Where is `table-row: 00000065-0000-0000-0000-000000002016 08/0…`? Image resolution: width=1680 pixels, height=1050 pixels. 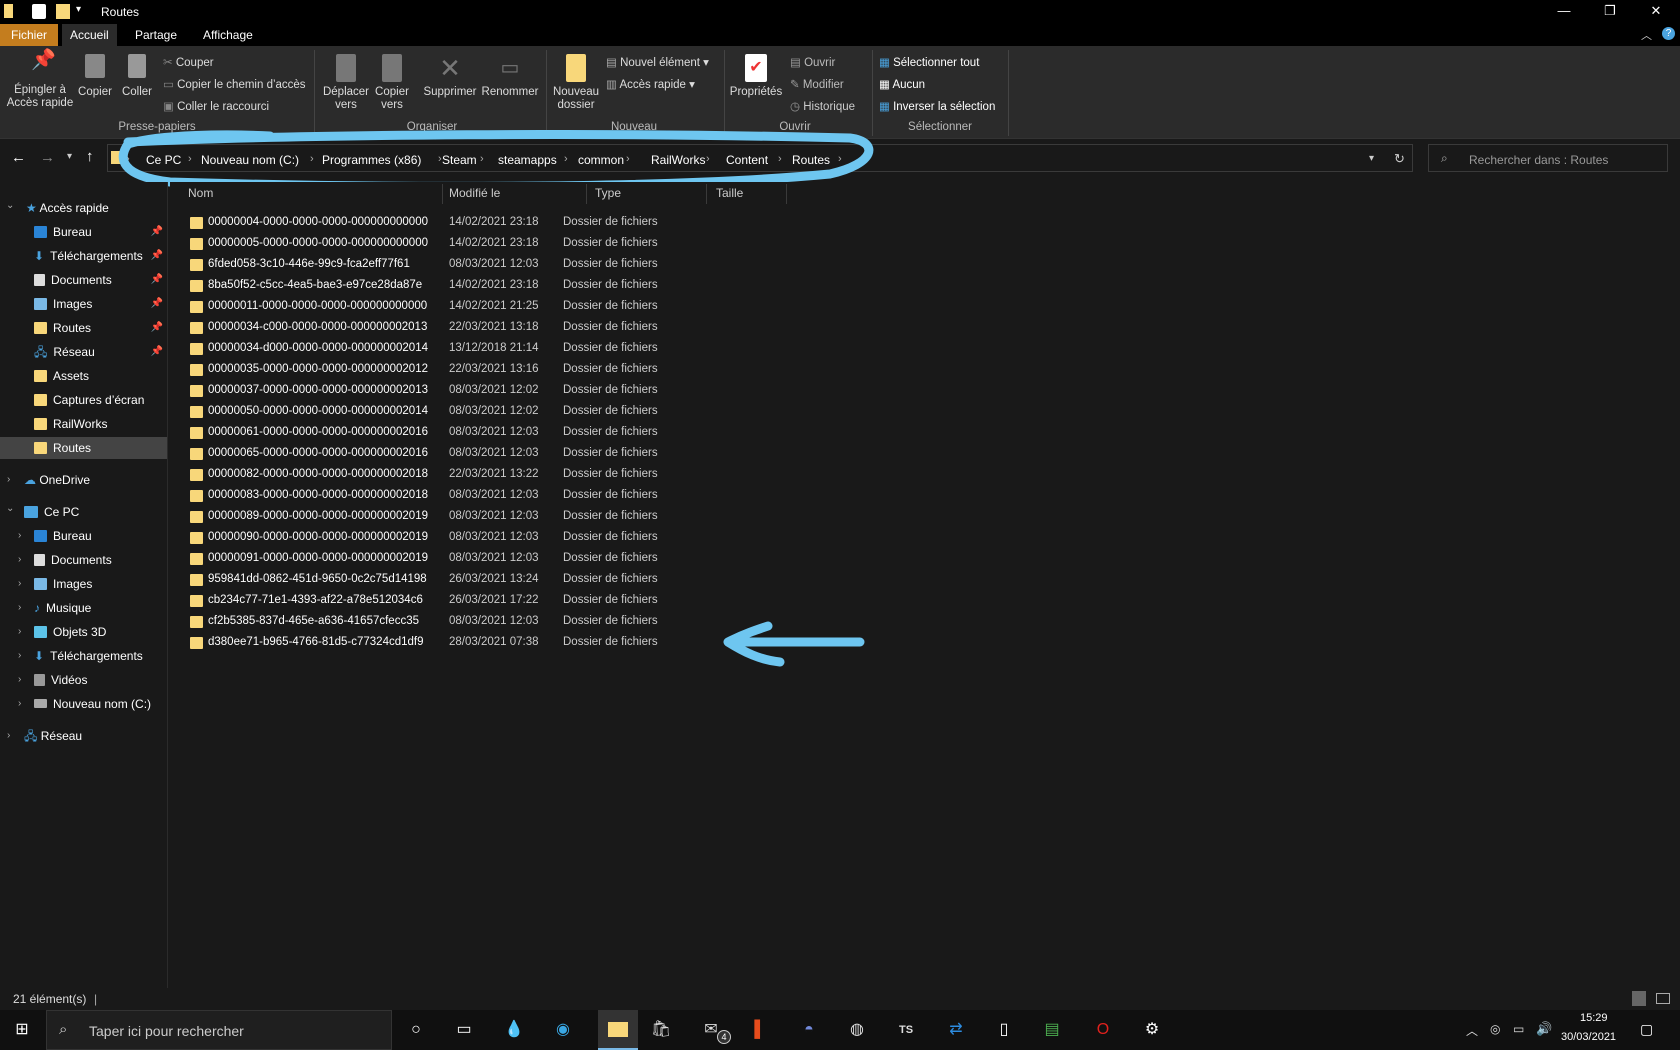 table-row: 00000065-0000-0000-0000-000000002016 08/0… is located at coordinates (449, 453).